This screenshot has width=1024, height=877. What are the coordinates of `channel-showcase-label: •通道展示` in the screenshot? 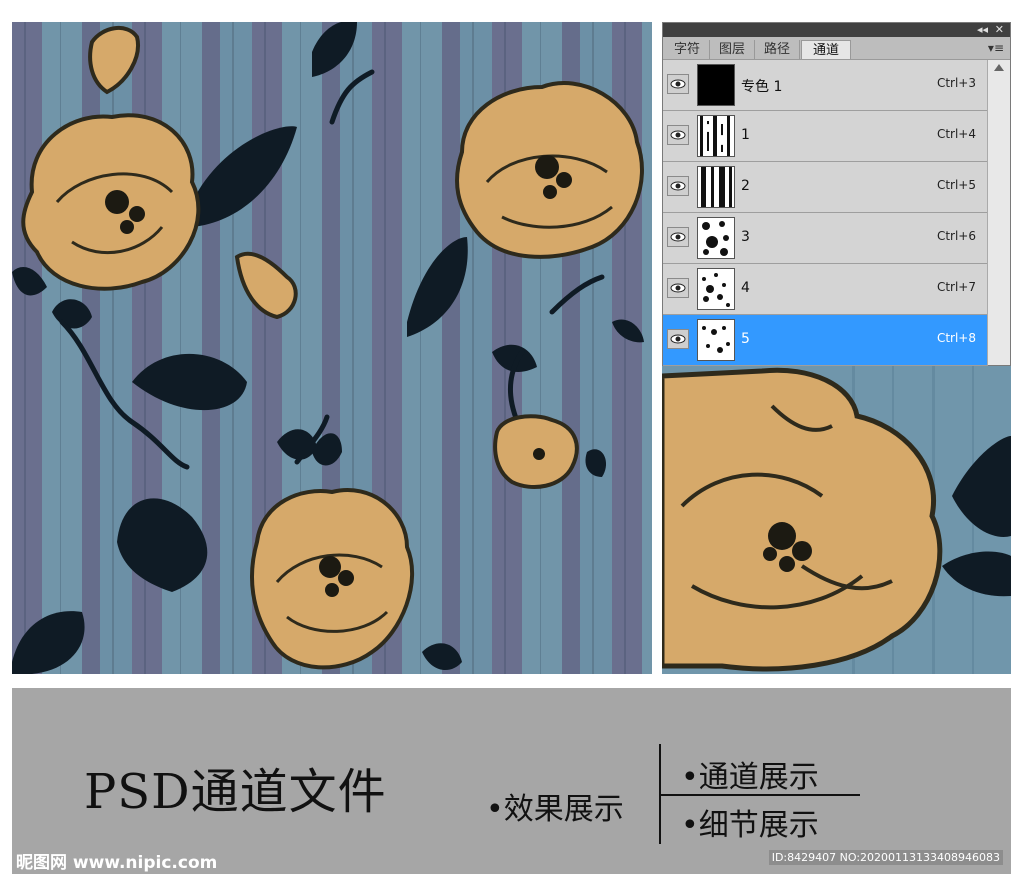 It's located at (750, 777).